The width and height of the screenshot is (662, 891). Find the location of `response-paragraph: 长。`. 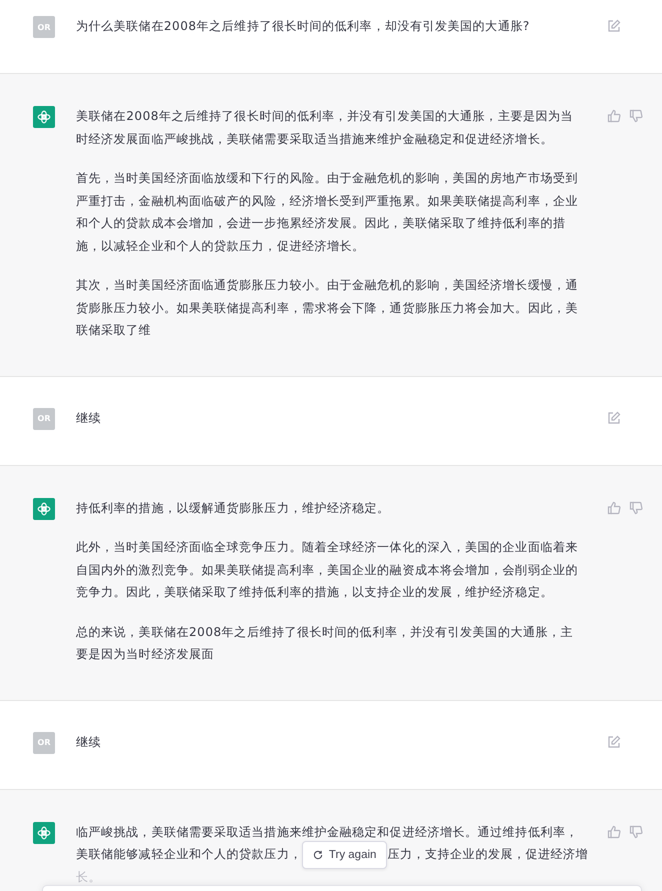

response-paragraph: 长。 is located at coordinates (89, 877).